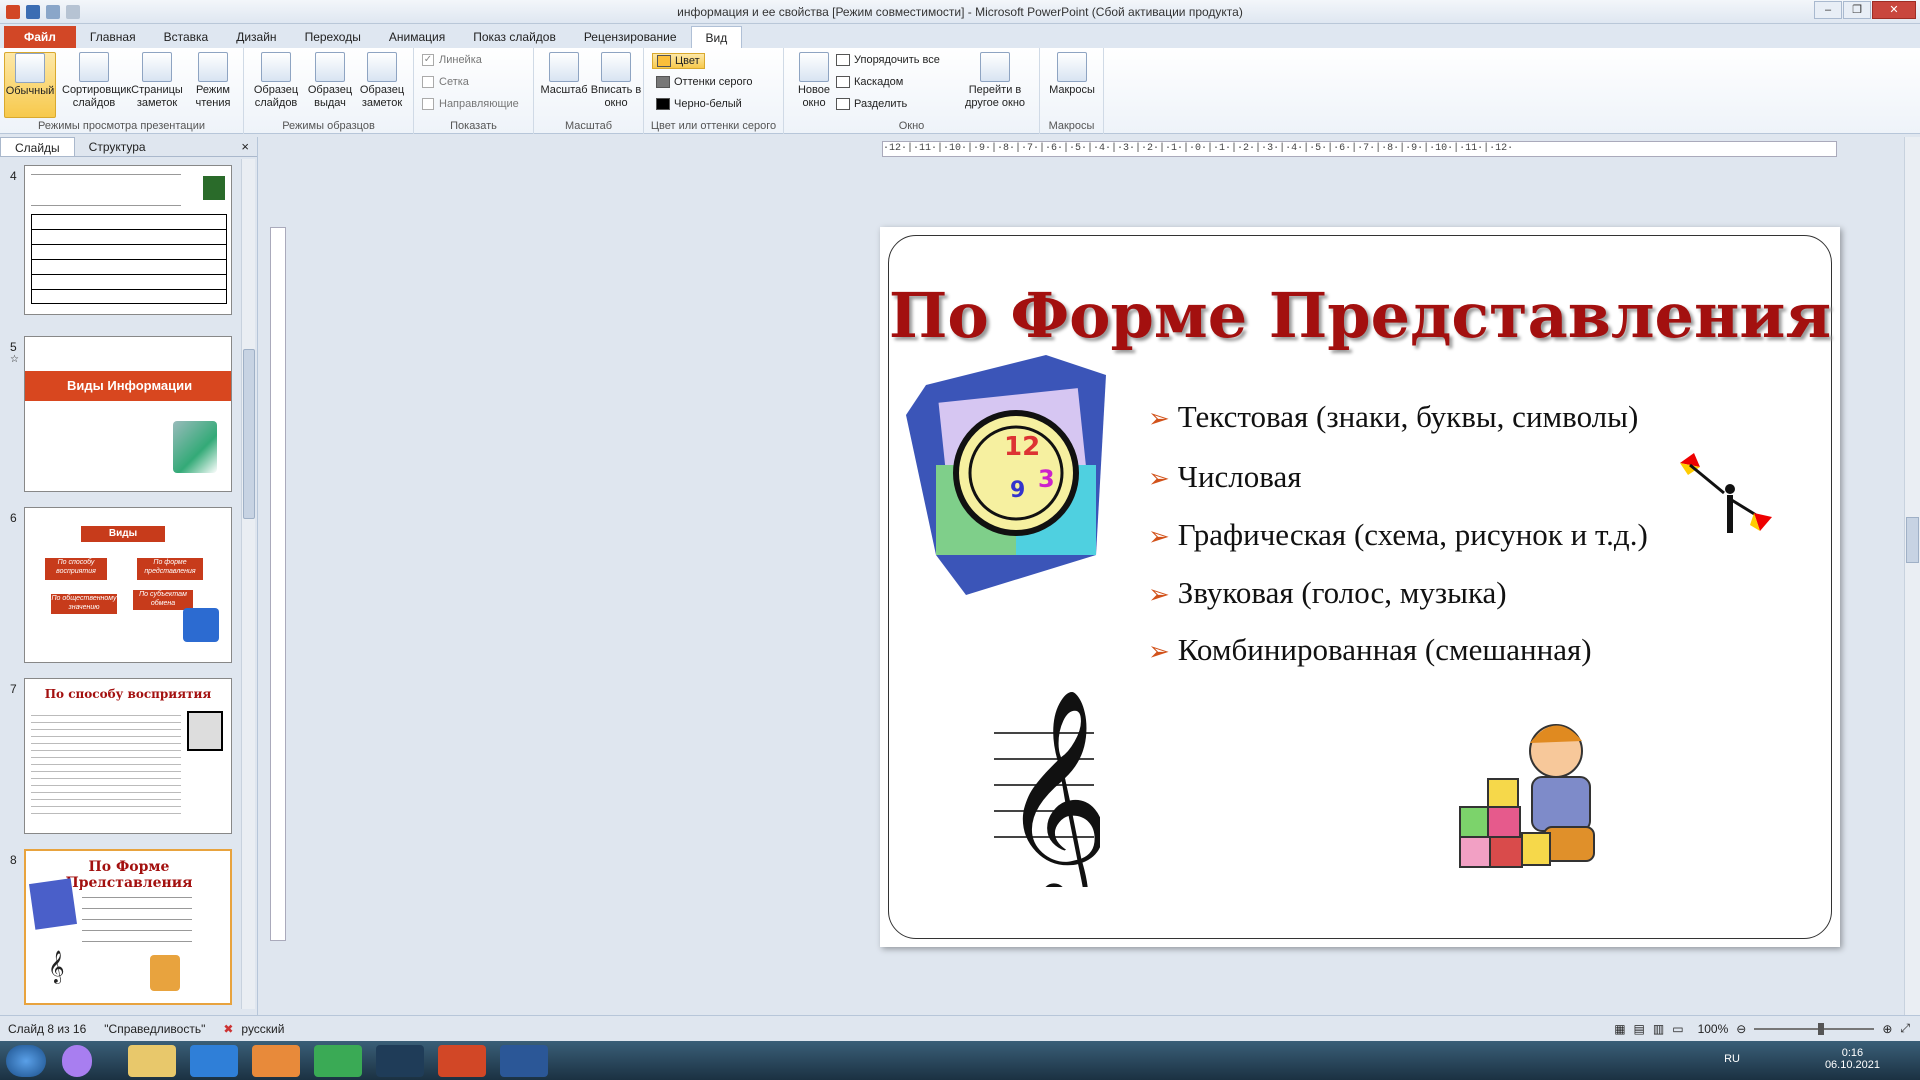 The height and width of the screenshot is (1080, 1920). What do you see at coordinates (1887, 1029) in the screenshot?
I see `zoom-in-icon: ⊕` at bounding box center [1887, 1029].